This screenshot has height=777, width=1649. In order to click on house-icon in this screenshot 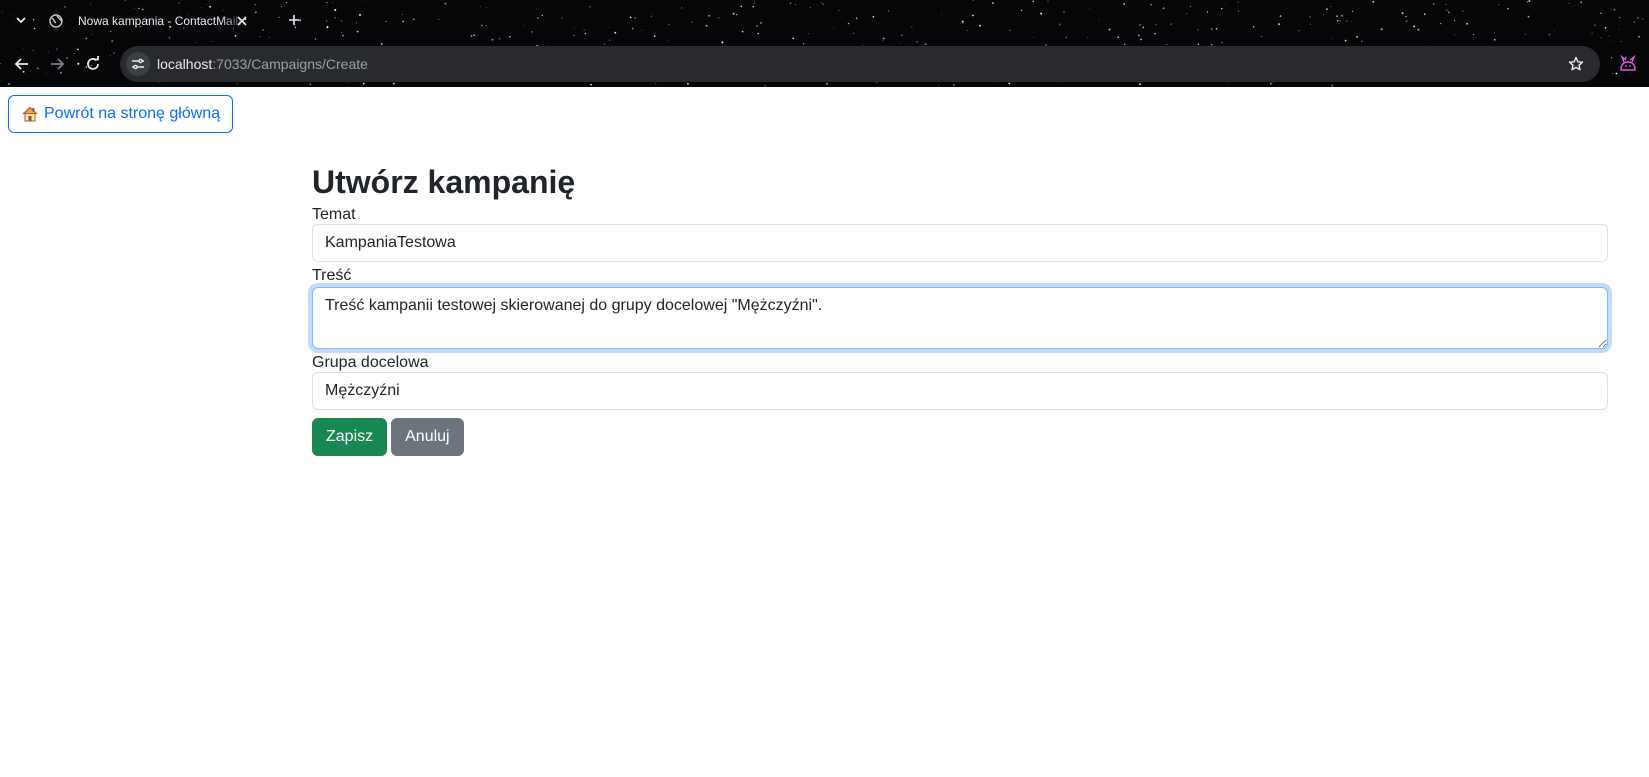, I will do `click(30, 114)`.